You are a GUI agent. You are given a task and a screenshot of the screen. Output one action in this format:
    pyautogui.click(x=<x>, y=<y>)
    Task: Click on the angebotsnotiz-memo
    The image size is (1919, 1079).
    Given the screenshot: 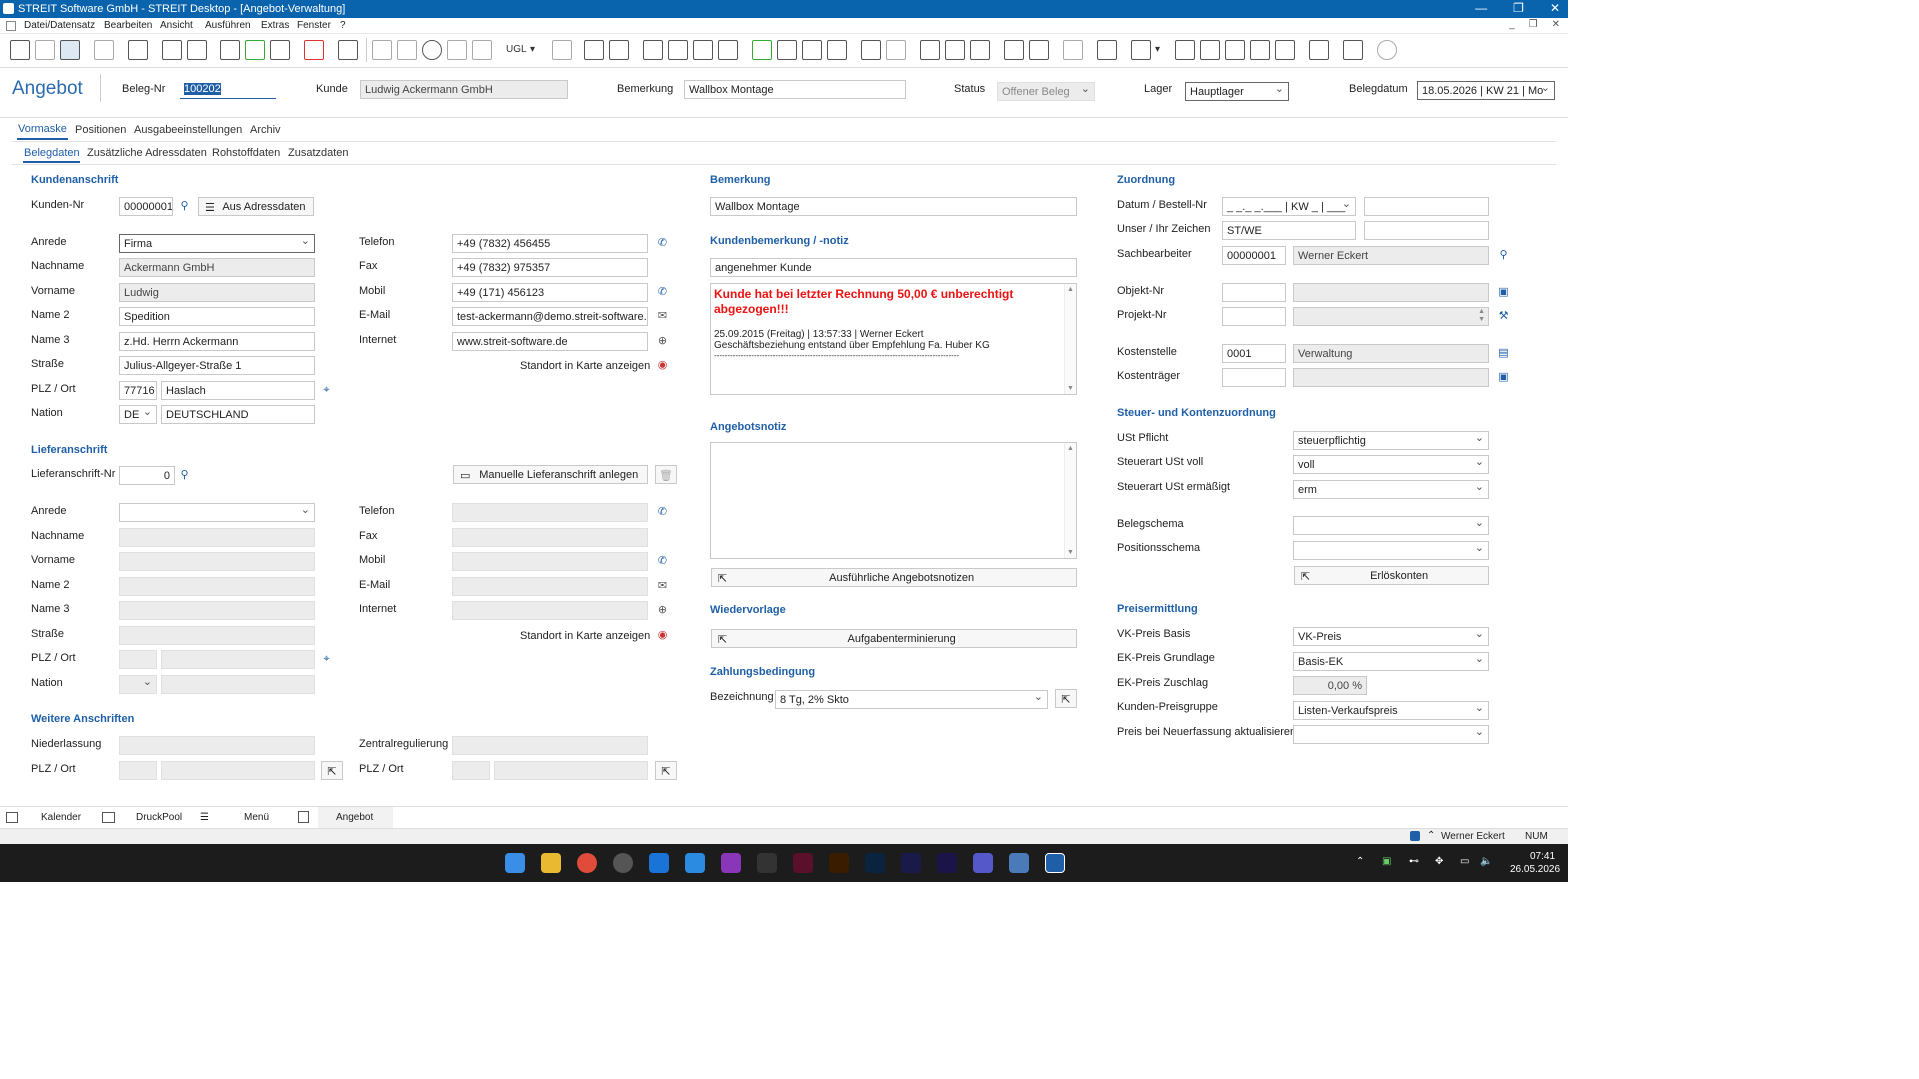 What is the action you would take?
    pyautogui.click(x=893, y=500)
    